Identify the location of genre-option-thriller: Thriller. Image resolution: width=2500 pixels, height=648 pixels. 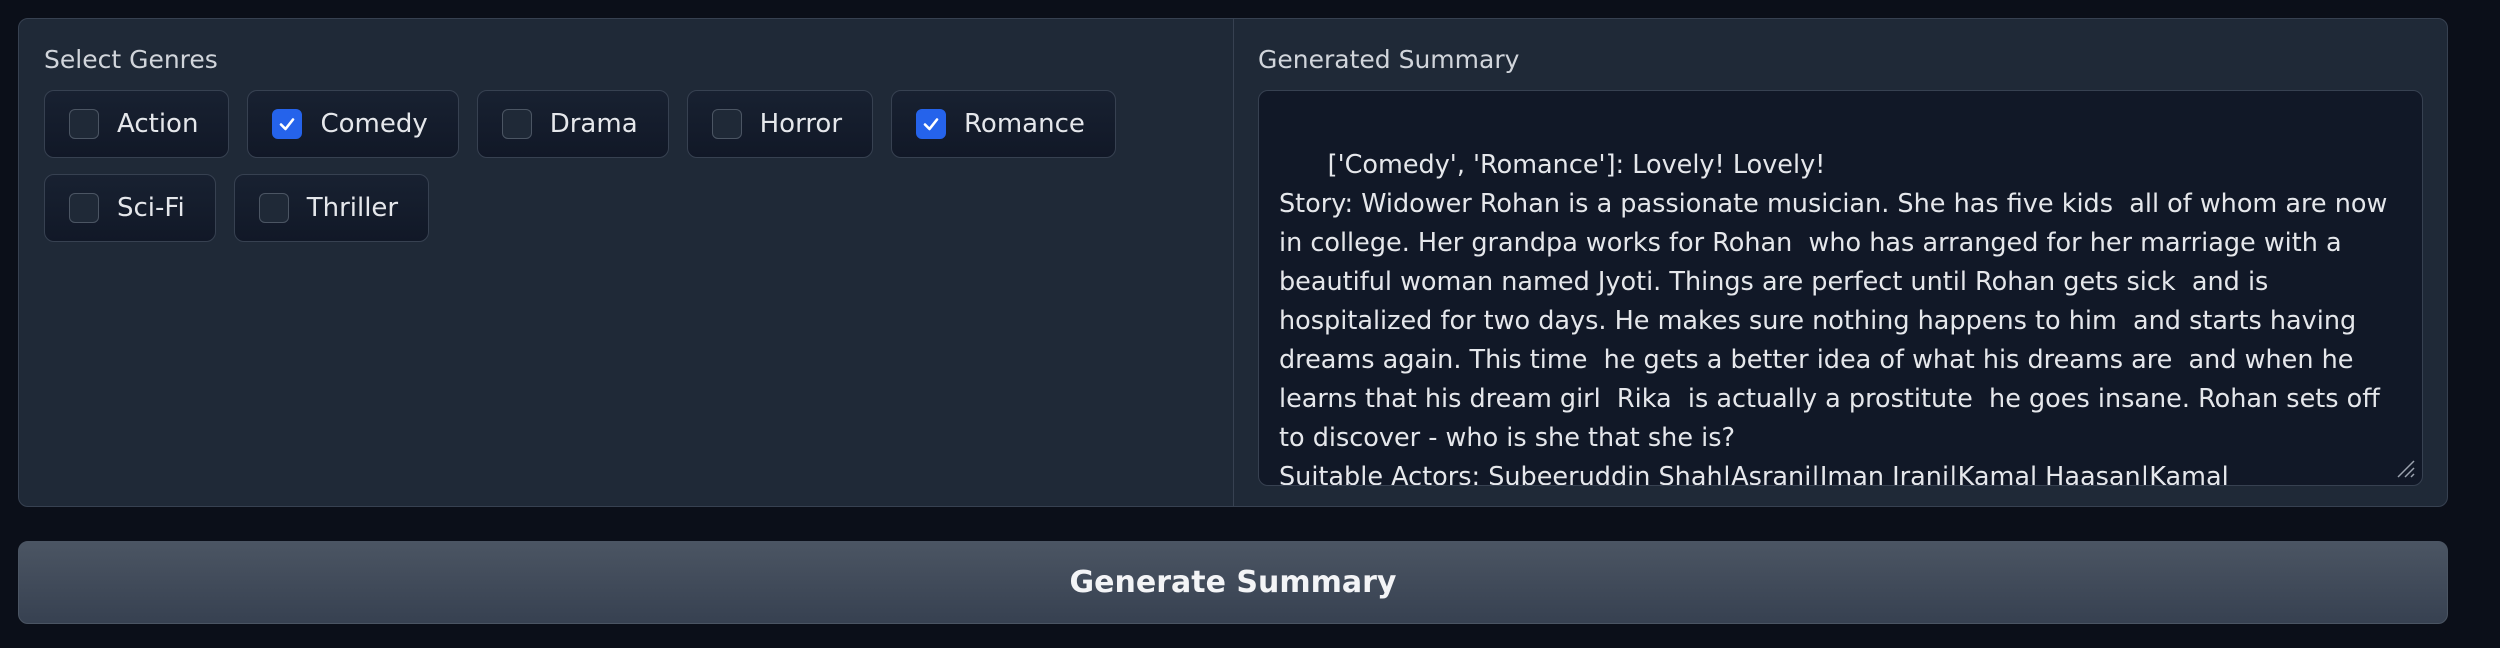
(331, 208).